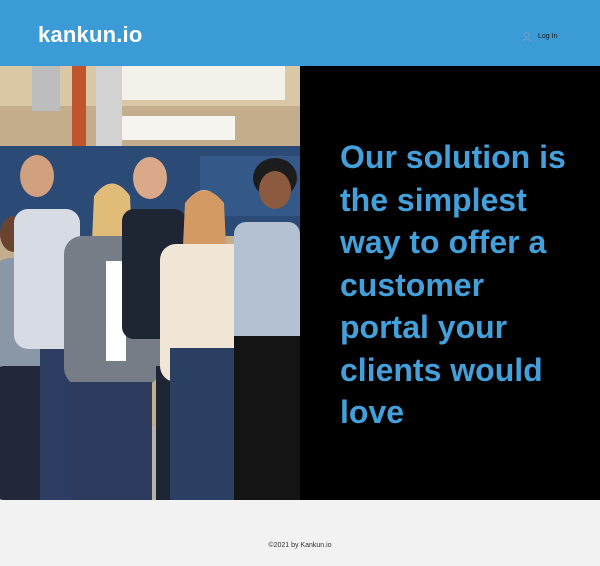  What do you see at coordinates (300, 533) in the screenshot?
I see `site-footer: ©2021 by Kankun.io` at bounding box center [300, 533].